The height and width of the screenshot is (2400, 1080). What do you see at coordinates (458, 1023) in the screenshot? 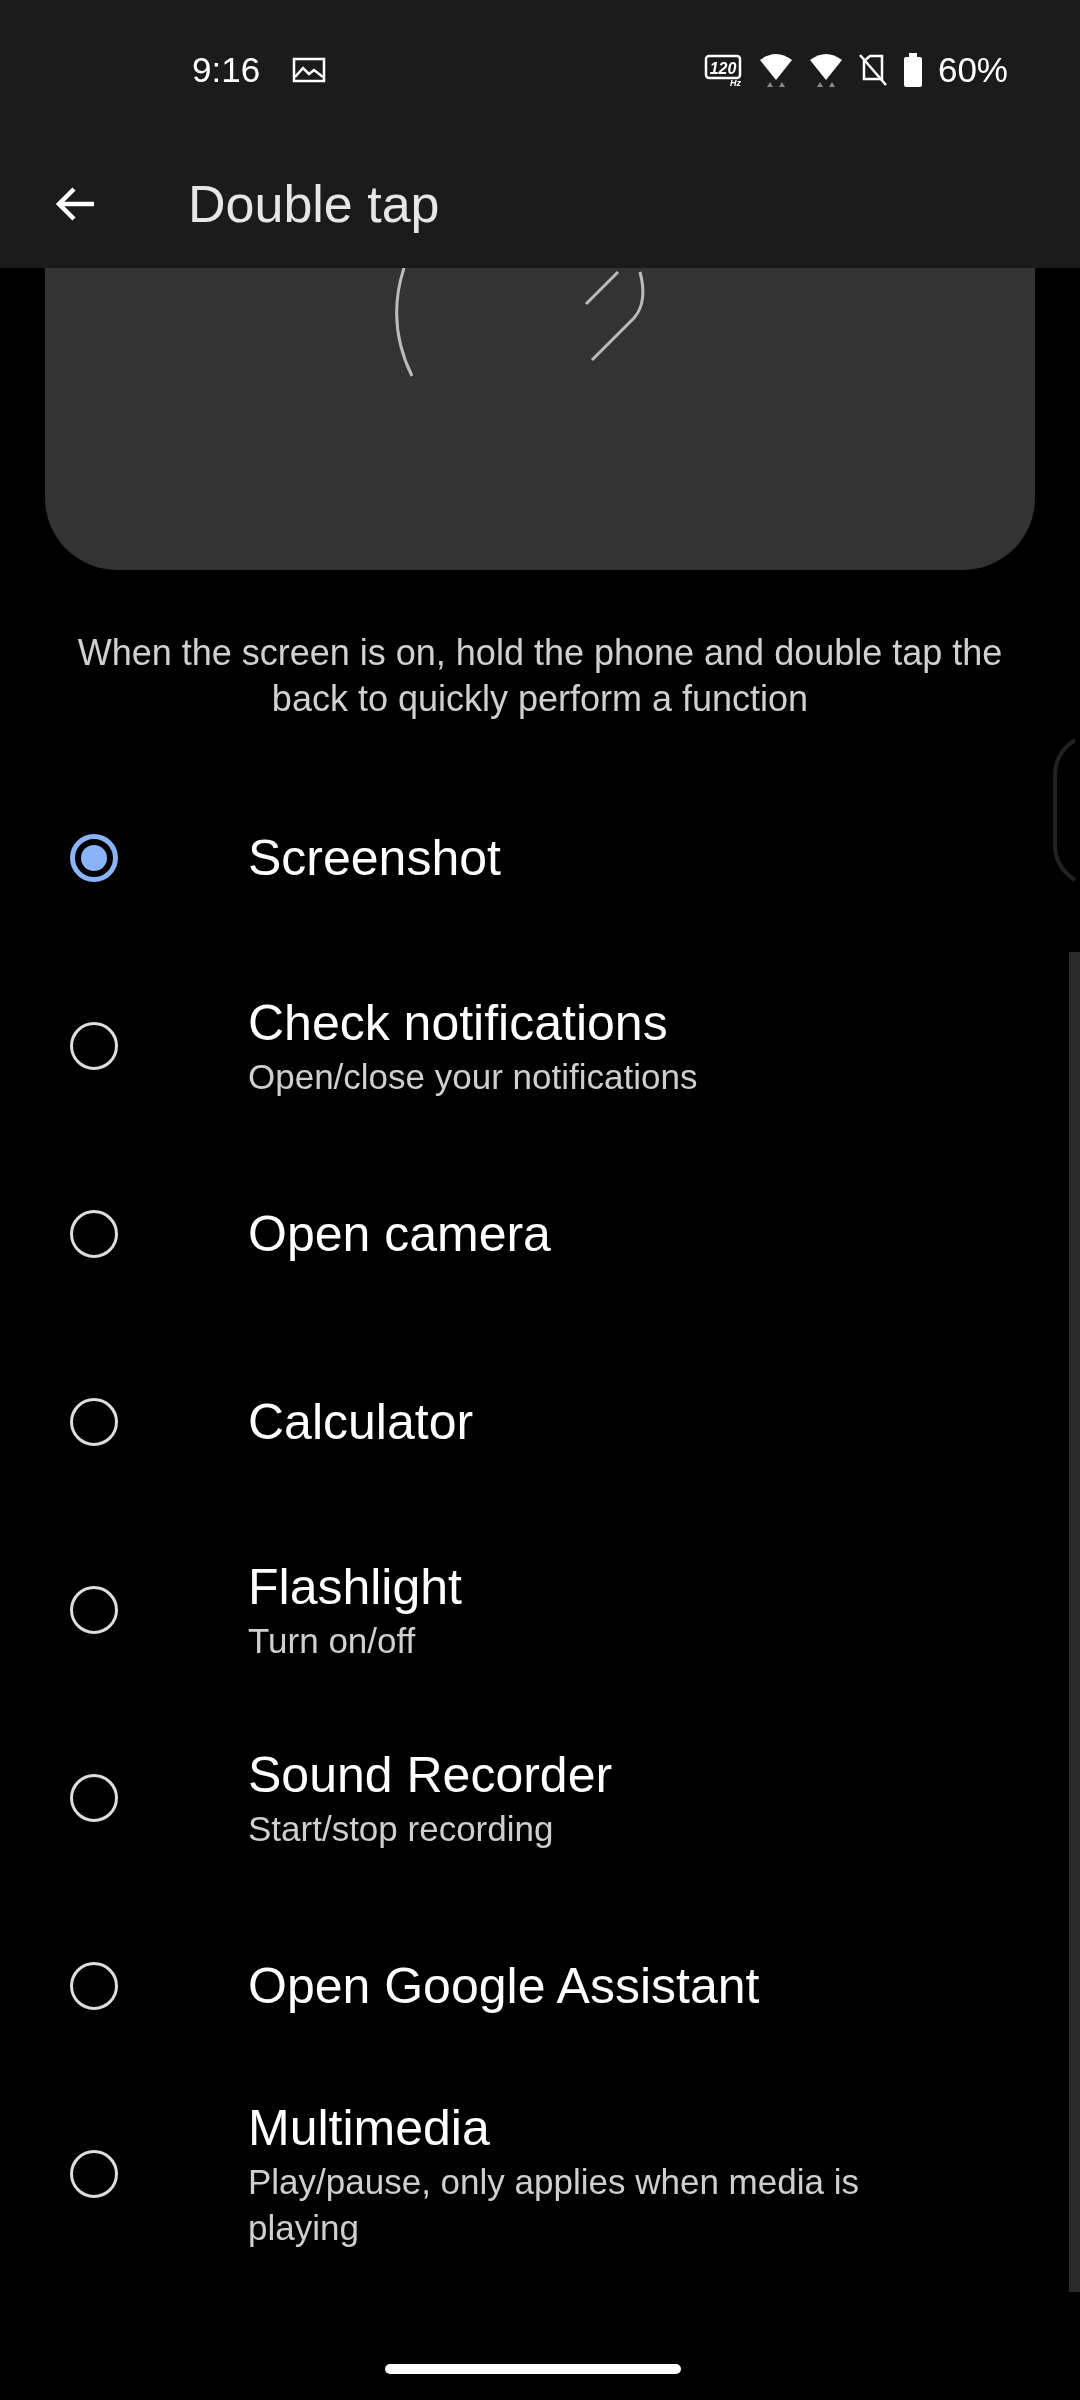
I see `option-title: Check notifications` at bounding box center [458, 1023].